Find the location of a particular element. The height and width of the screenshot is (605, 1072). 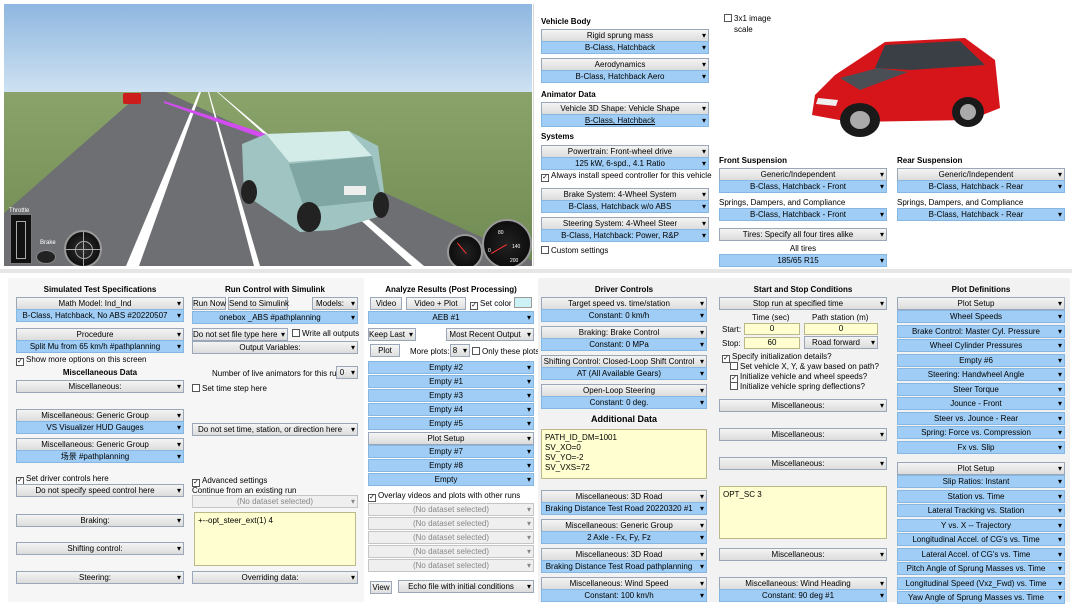

aeb-dropdown: AEB #1 is located at coordinates (451, 317).